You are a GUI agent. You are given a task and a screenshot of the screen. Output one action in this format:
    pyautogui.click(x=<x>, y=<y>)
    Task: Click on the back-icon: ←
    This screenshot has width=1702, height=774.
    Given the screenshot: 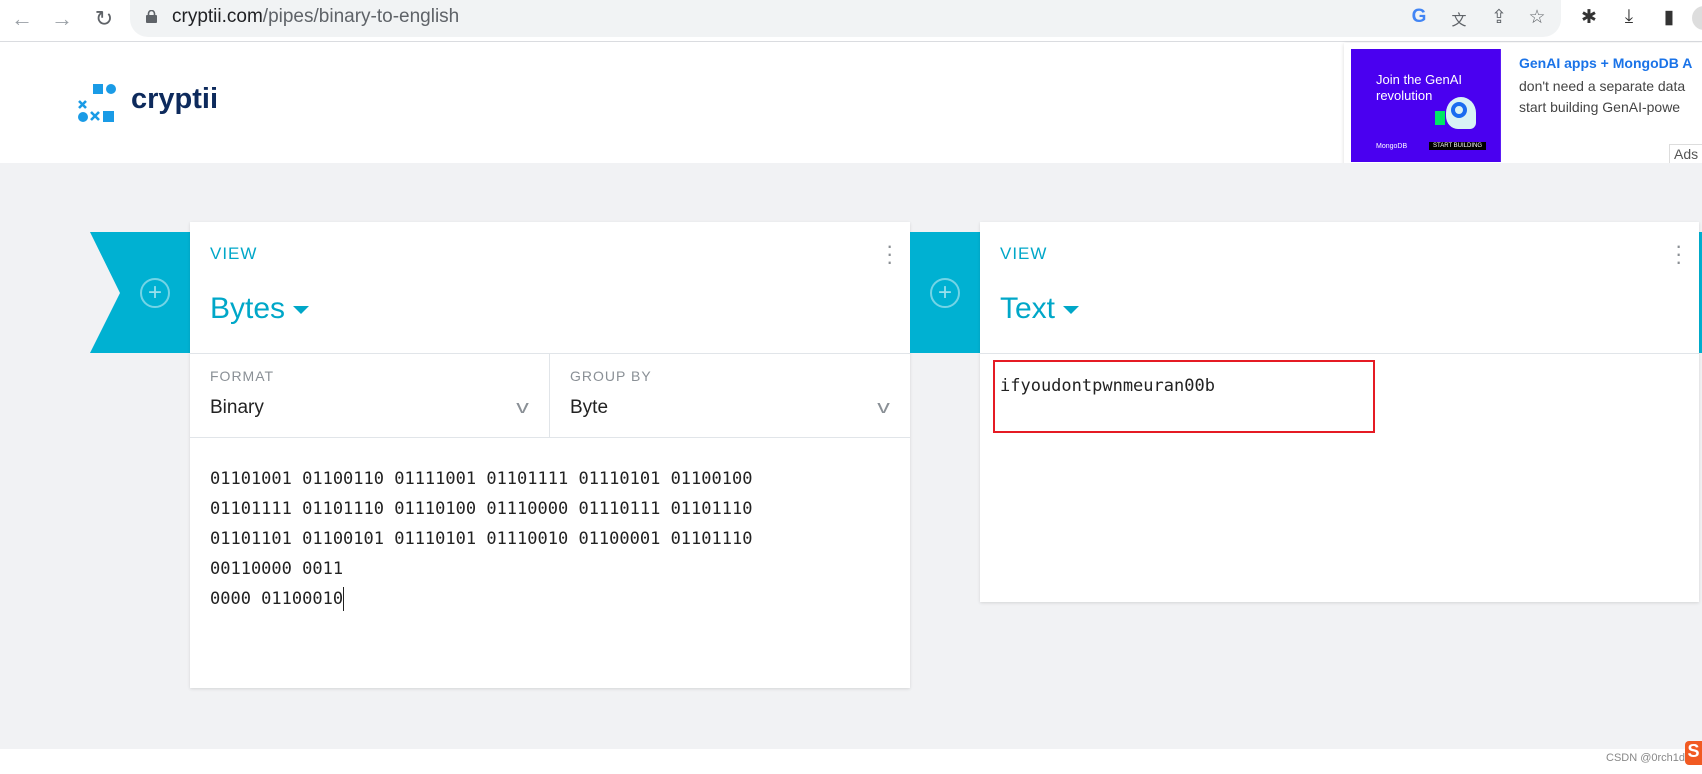 What is the action you would take?
    pyautogui.click(x=22, y=19)
    